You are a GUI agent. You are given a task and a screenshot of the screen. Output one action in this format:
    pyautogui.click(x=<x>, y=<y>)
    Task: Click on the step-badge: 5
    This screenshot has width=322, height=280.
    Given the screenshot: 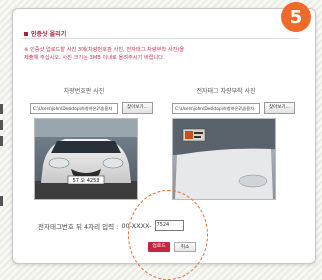 What is the action you would take?
    pyautogui.click(x=296, y=17)
    